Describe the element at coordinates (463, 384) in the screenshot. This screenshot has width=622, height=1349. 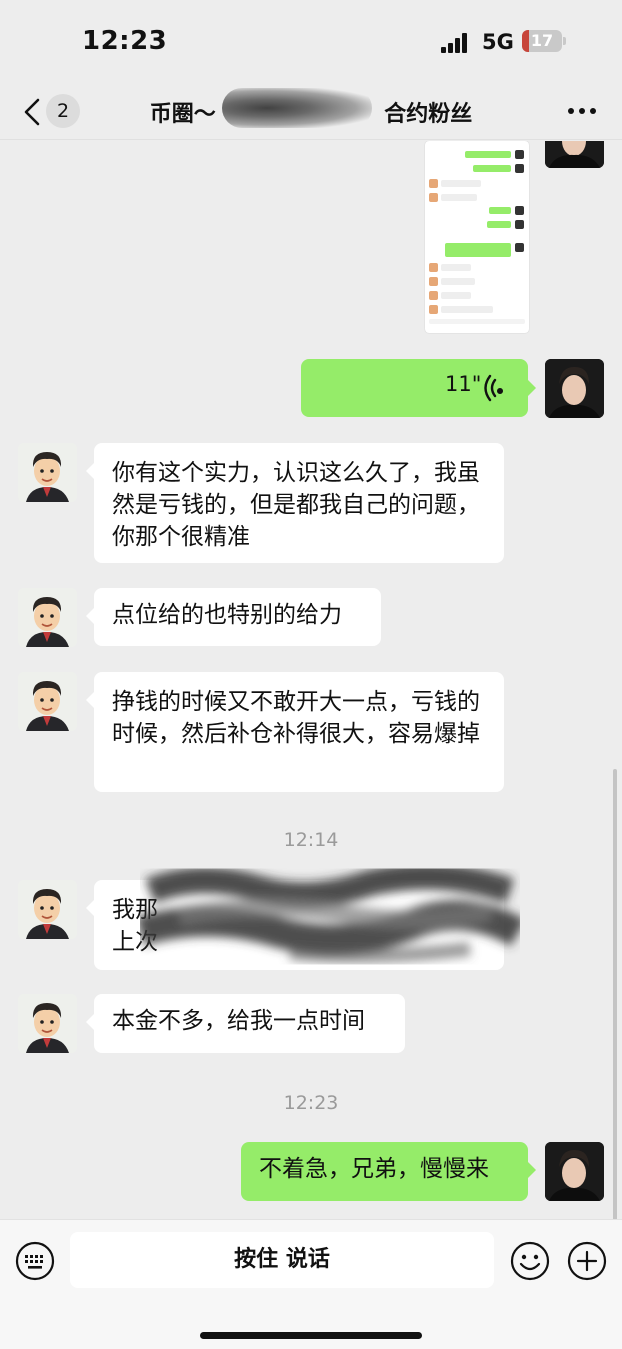
I see `voice-duration: 11"` at that location.